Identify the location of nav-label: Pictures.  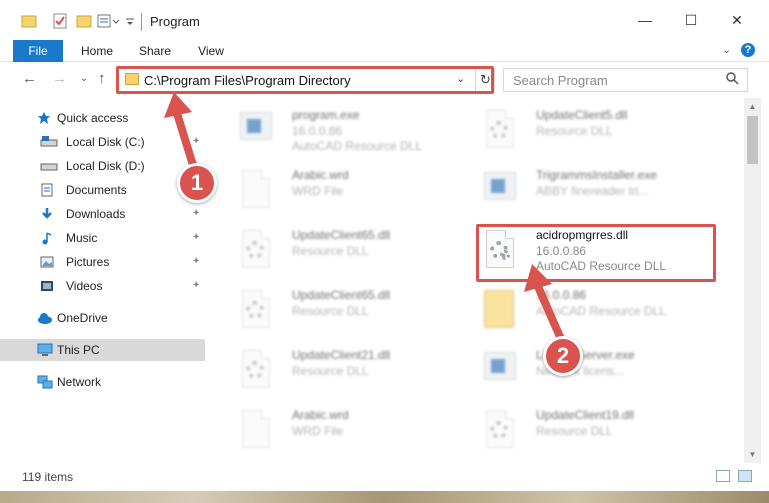
(88, 262).